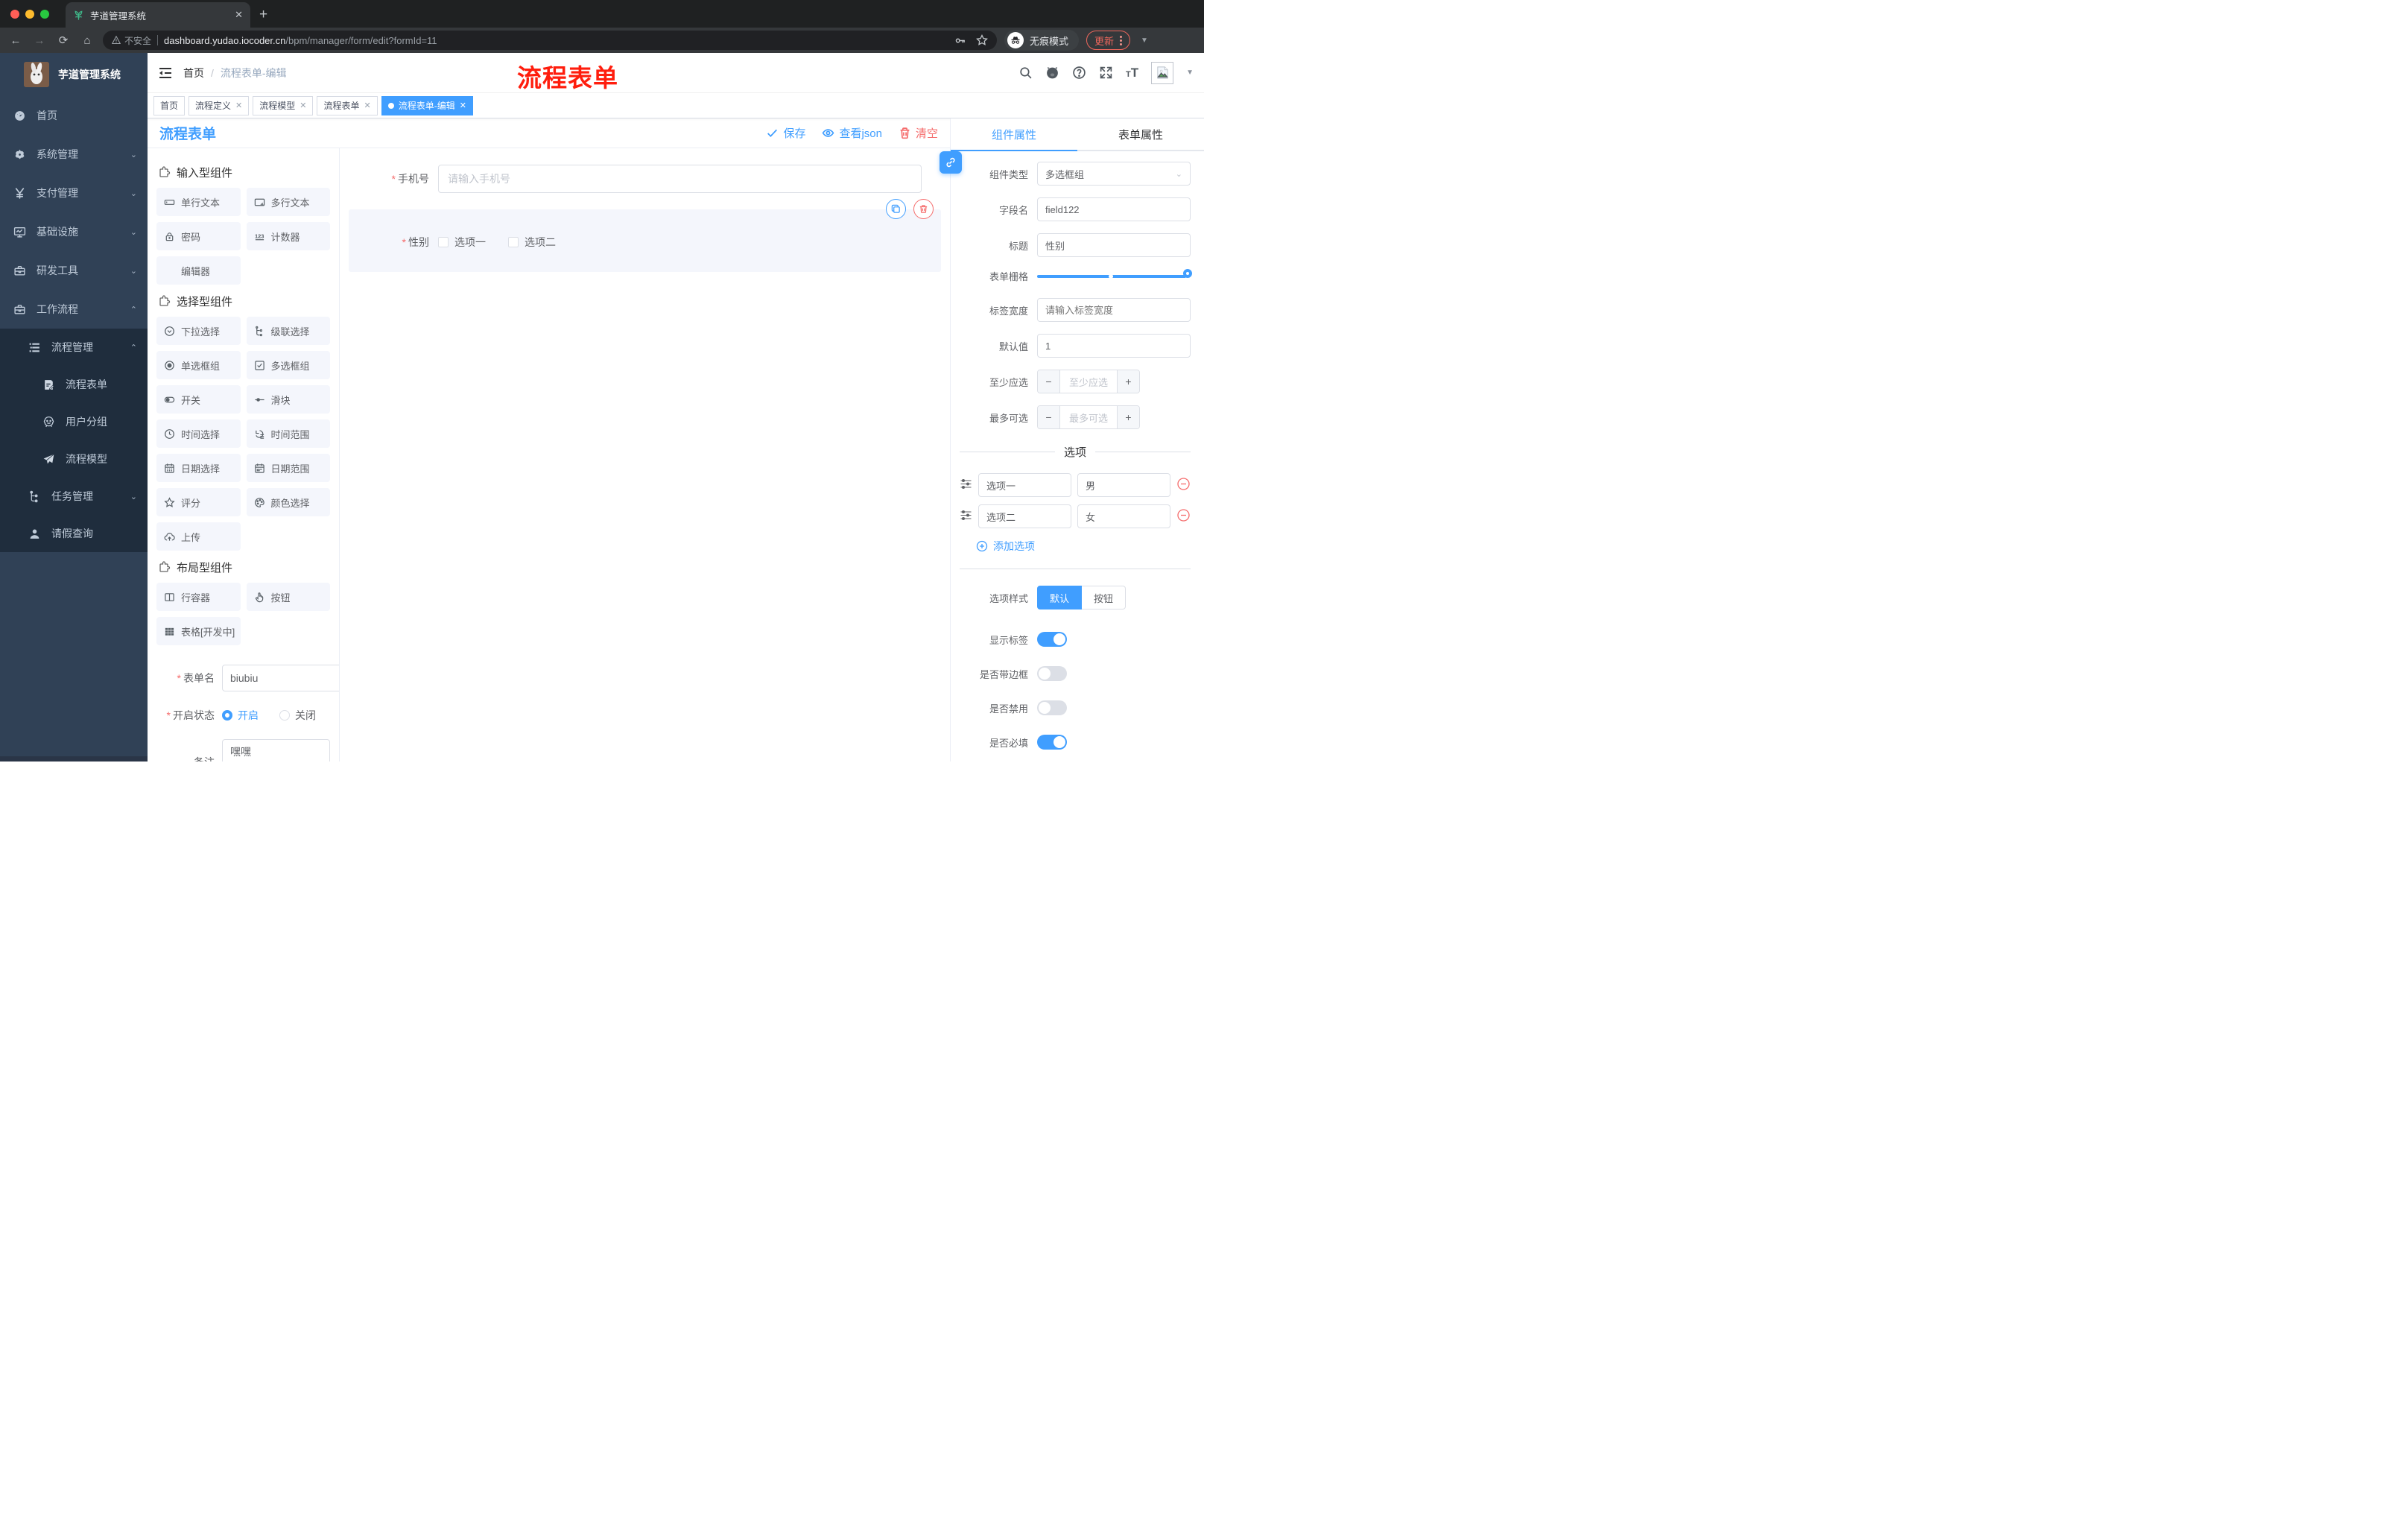  I want to click on default-value-input, so click(1114, 346).